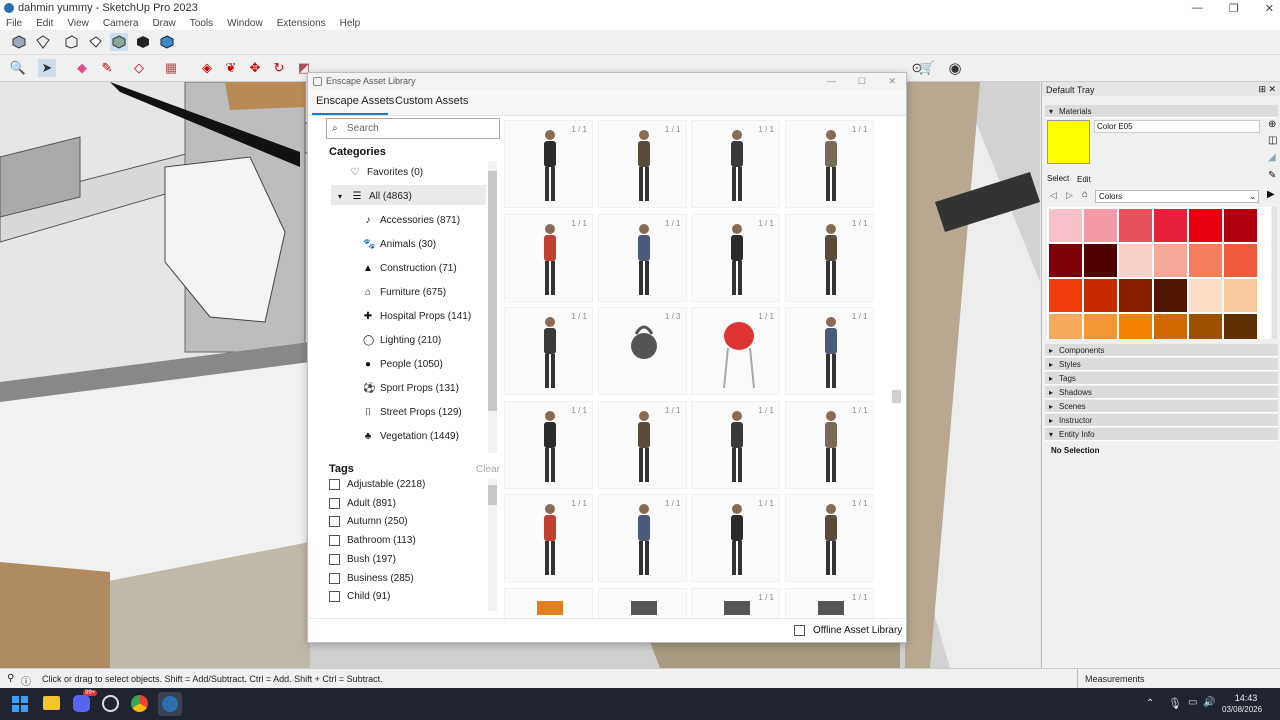 The height and width of the screenshot is (720, 1280). I want to click on cart-icon: 🛒, so click(927, 68).